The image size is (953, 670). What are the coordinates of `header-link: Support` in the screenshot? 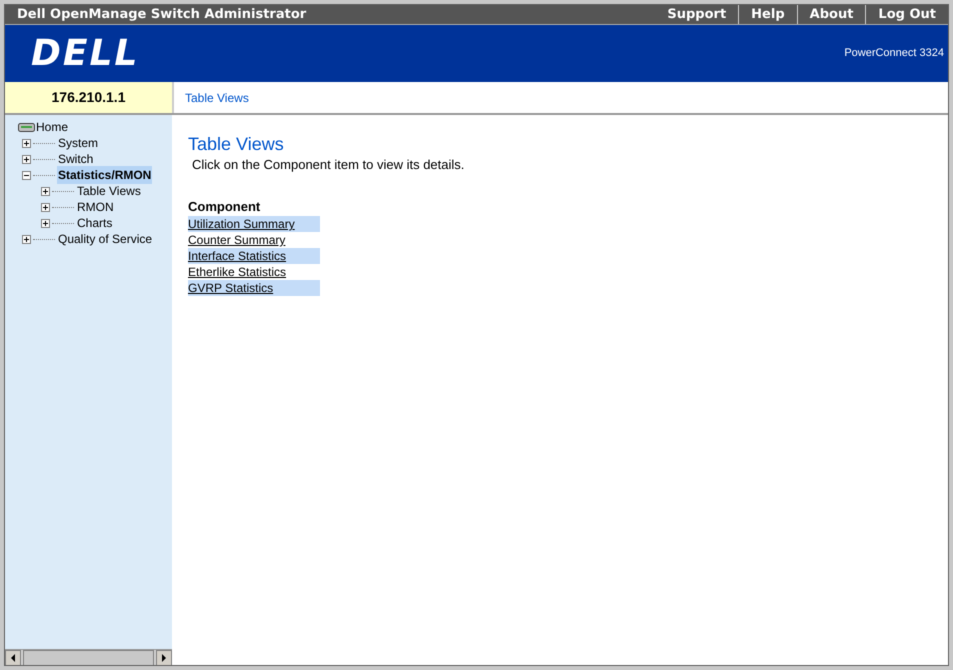 It's located at (696, 14).